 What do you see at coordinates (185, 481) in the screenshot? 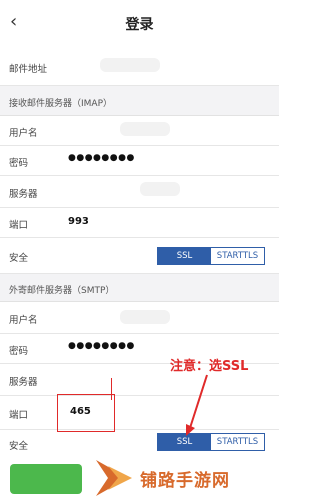
I see `watermark-text: 铺路手游网` at bounding box center [185, 481].